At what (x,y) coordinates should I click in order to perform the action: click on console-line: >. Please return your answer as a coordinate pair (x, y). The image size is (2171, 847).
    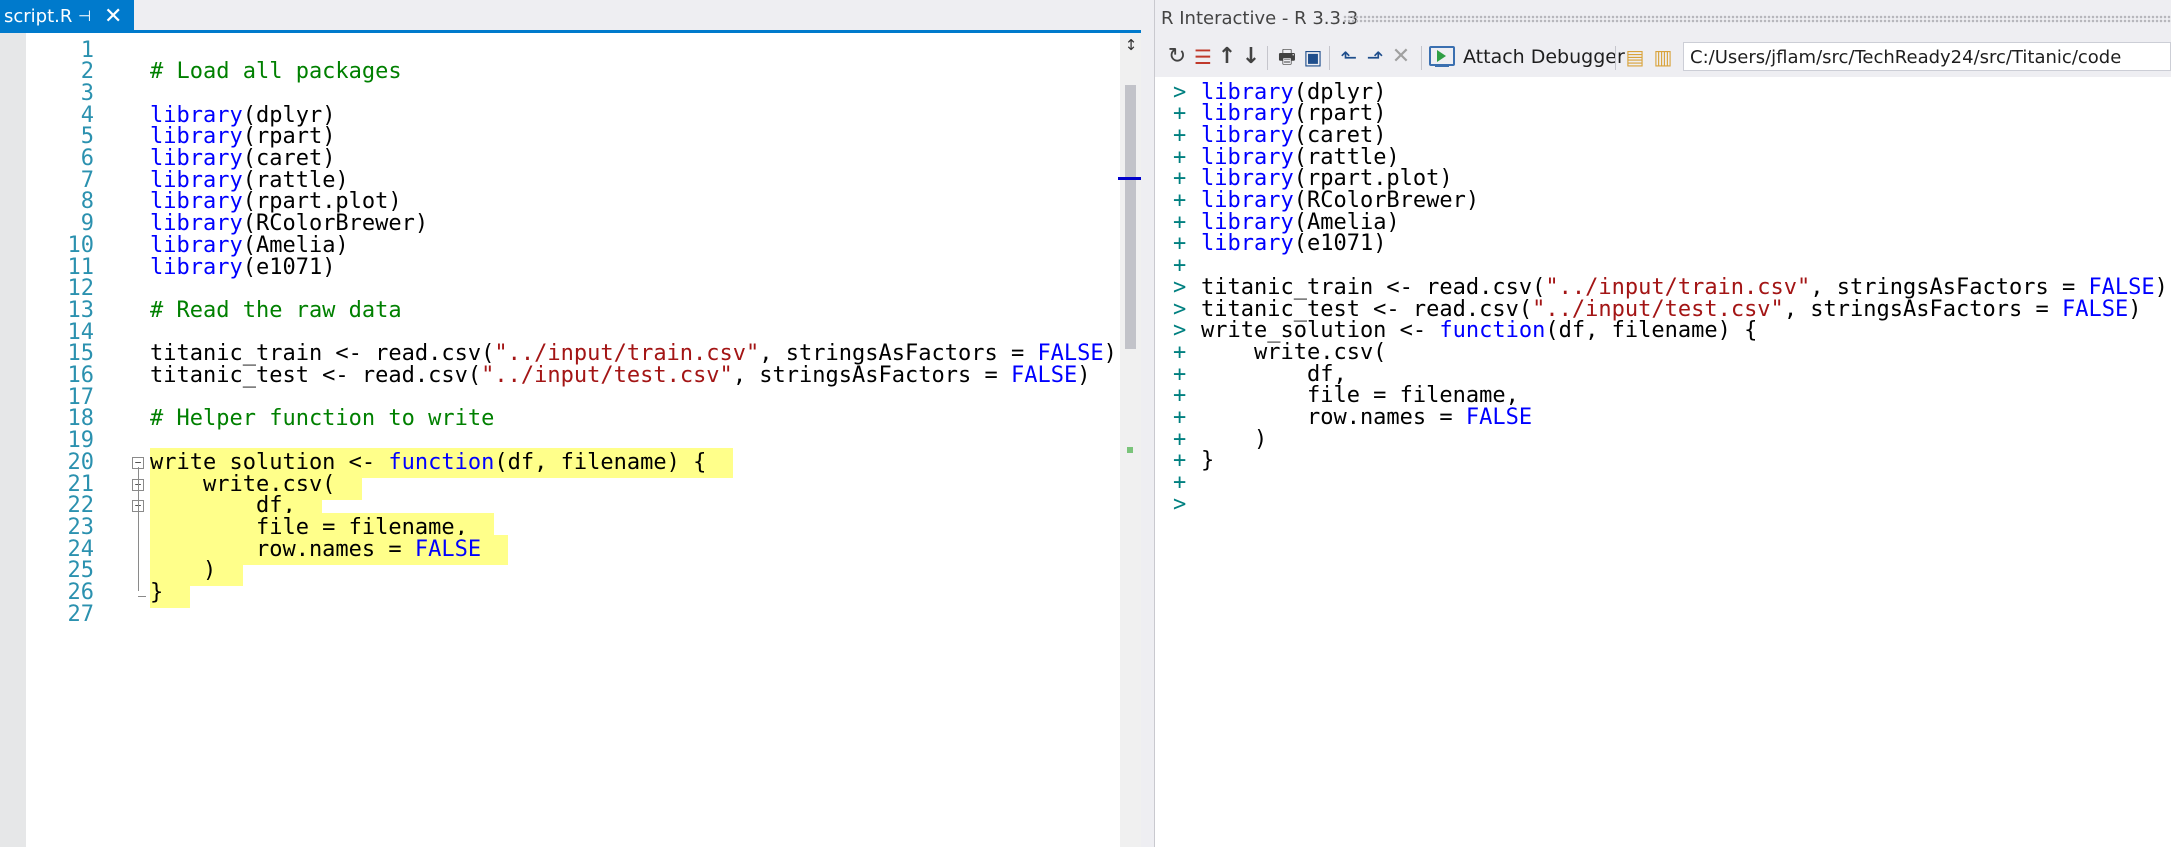
    Looking at the image, I should click on (1663, 505).